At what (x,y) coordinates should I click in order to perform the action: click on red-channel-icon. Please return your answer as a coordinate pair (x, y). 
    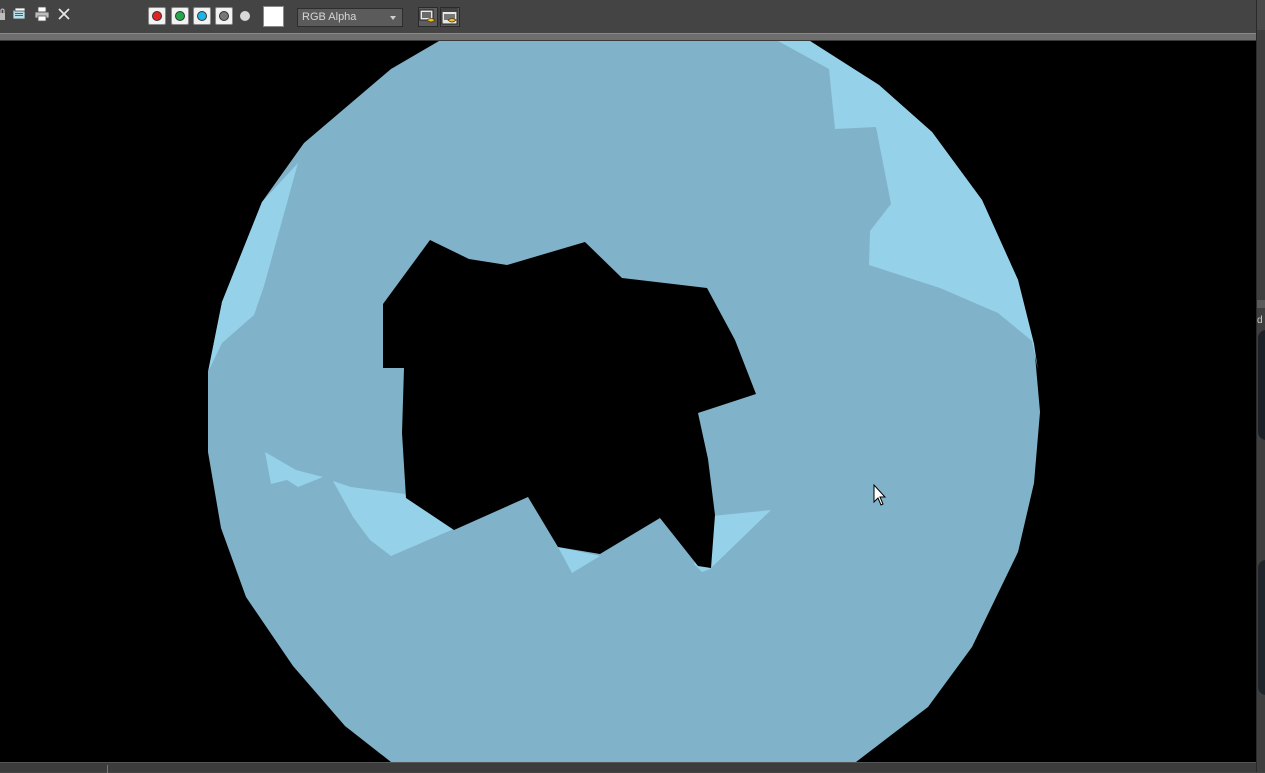
    Looking at the image, I should click on (157, 16).